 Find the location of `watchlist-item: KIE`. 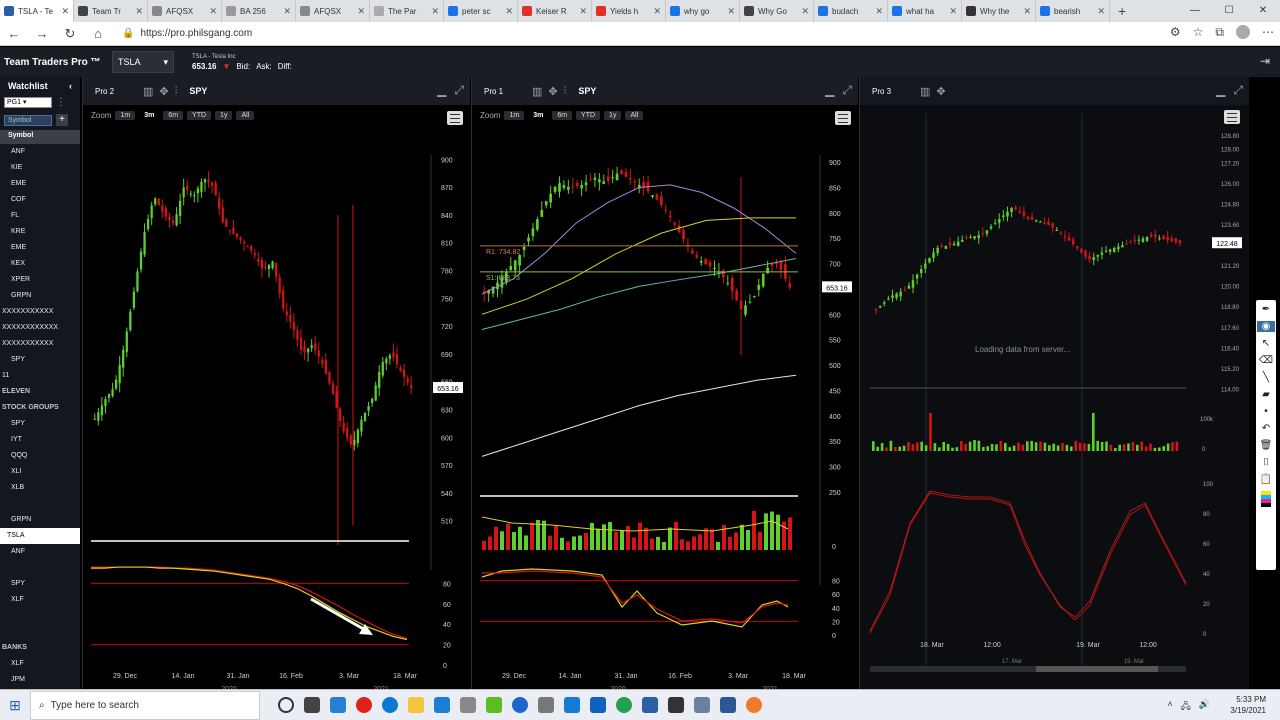

watchlist-item: KIE is located at coordinates (40, 168).